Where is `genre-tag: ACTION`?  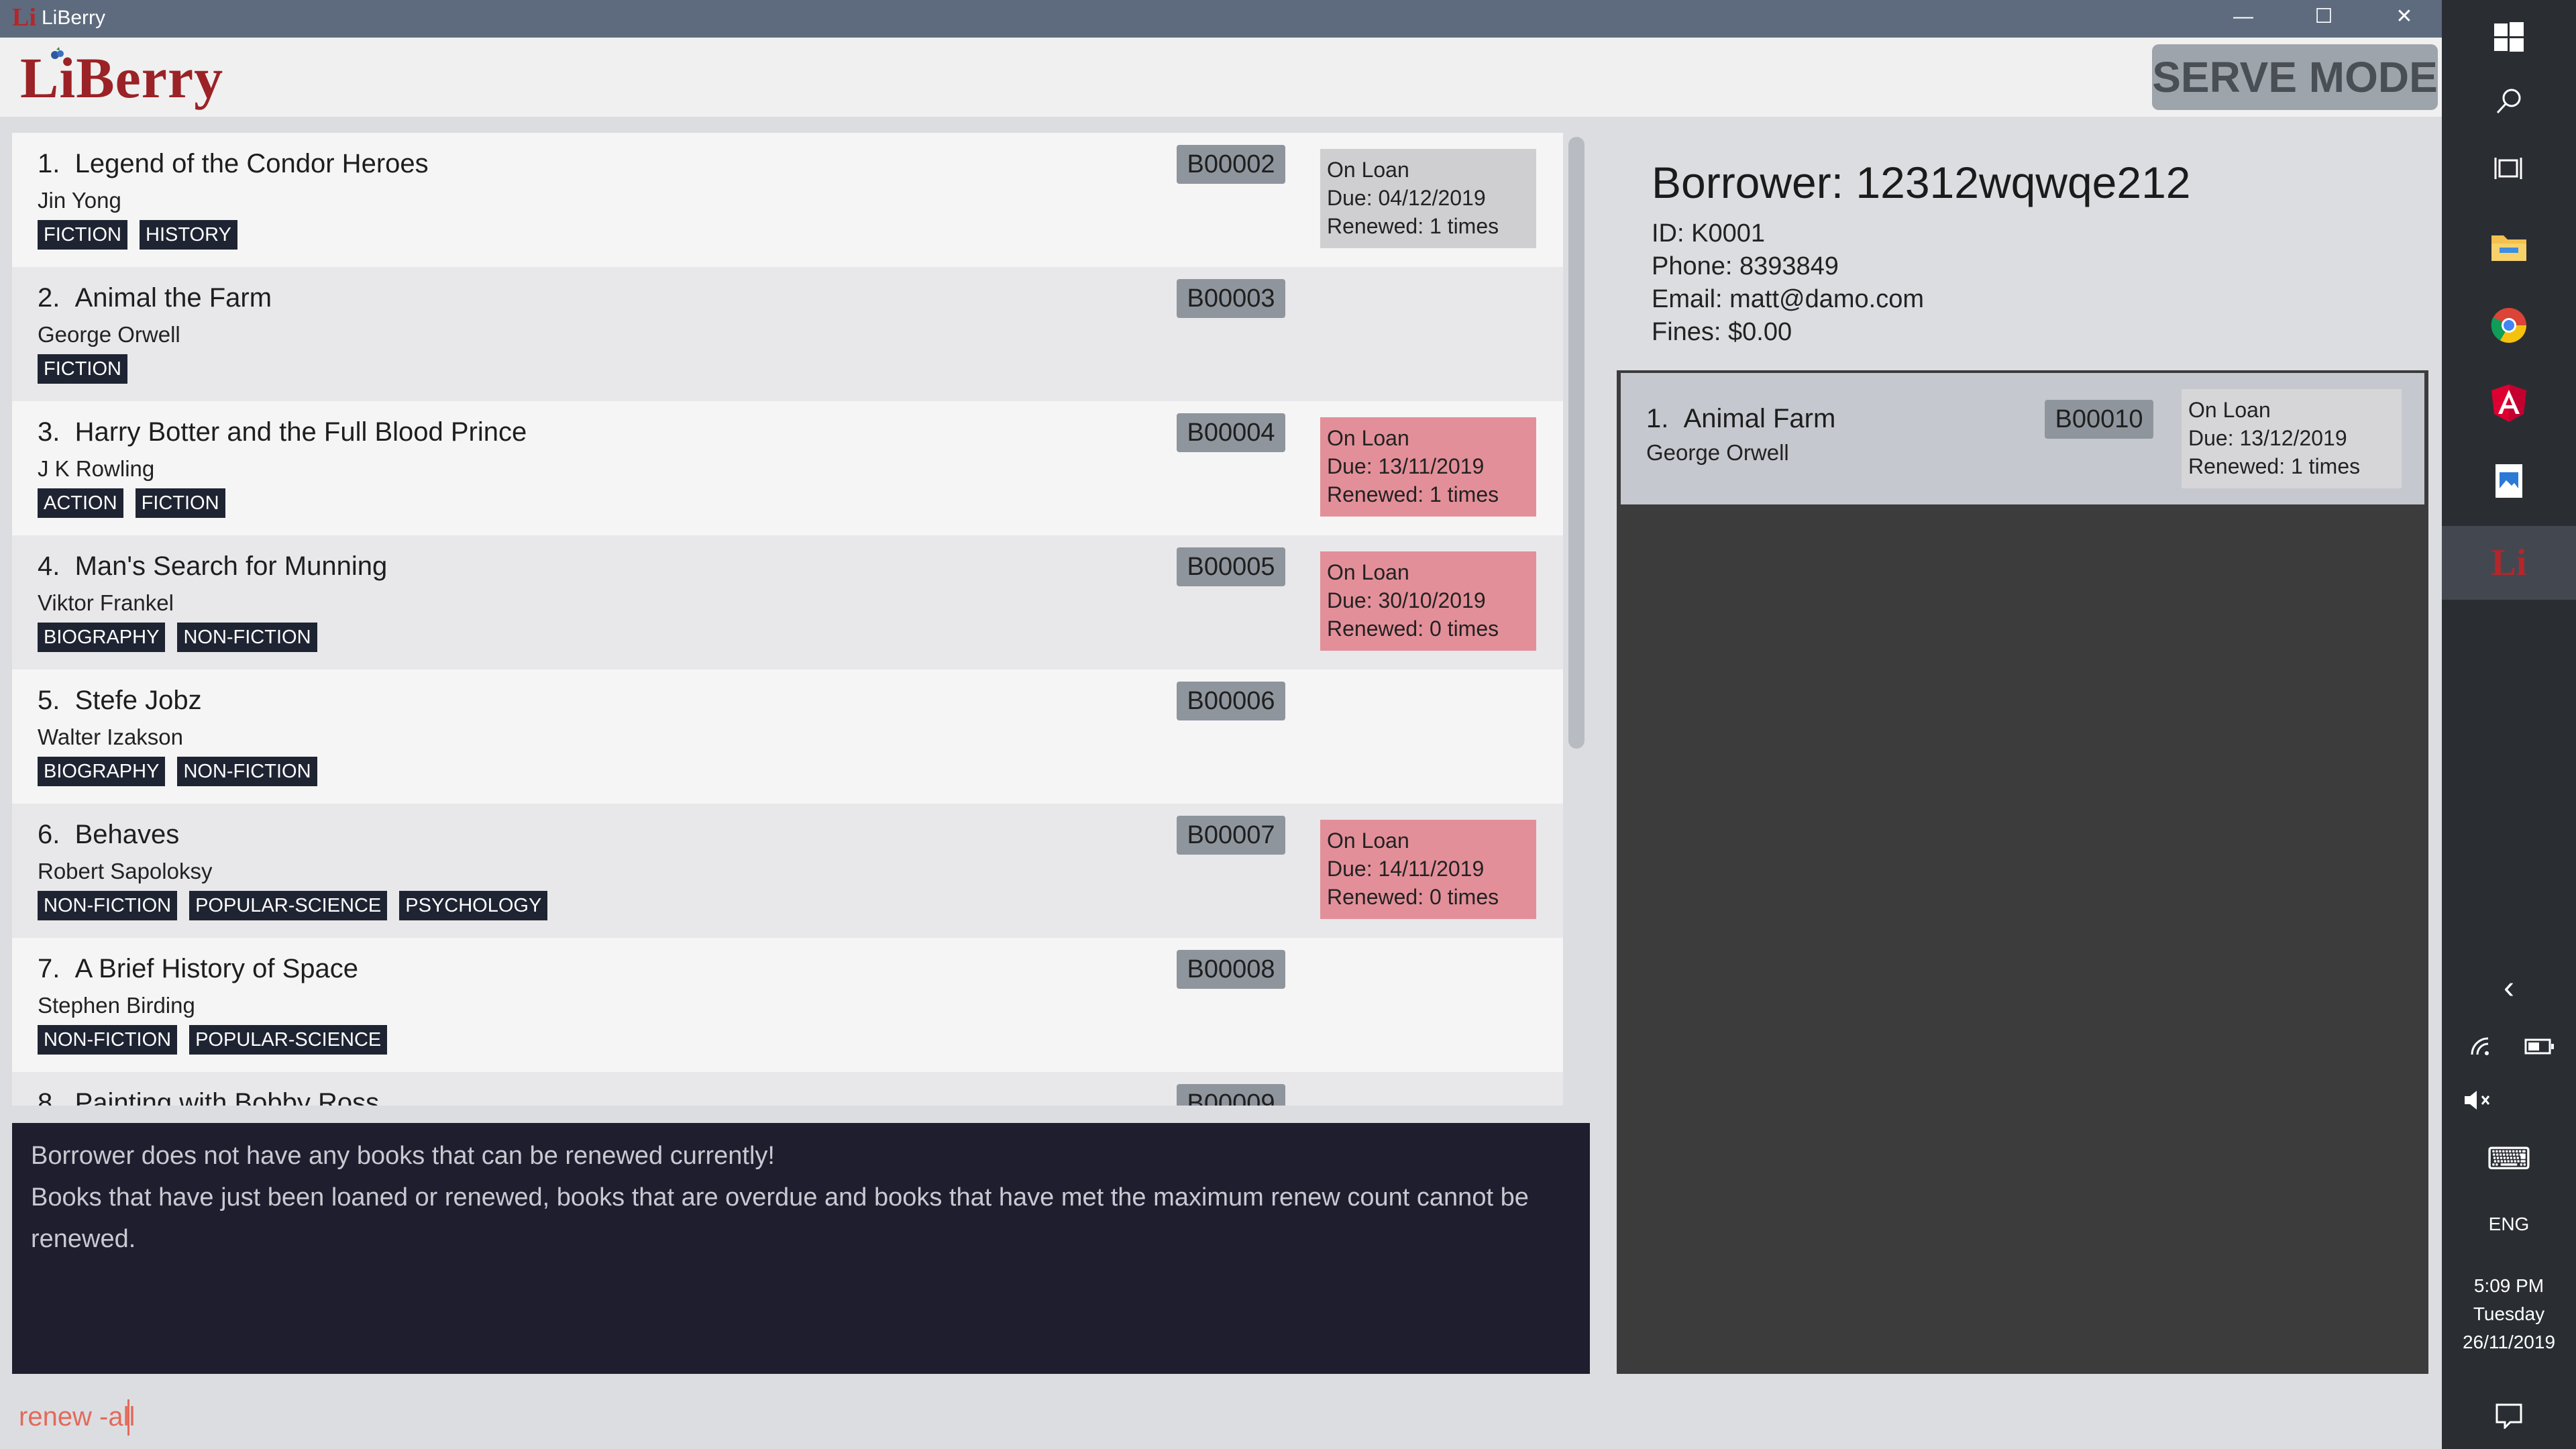 genre-tag: ACTION is located at coordinates (80, 503).